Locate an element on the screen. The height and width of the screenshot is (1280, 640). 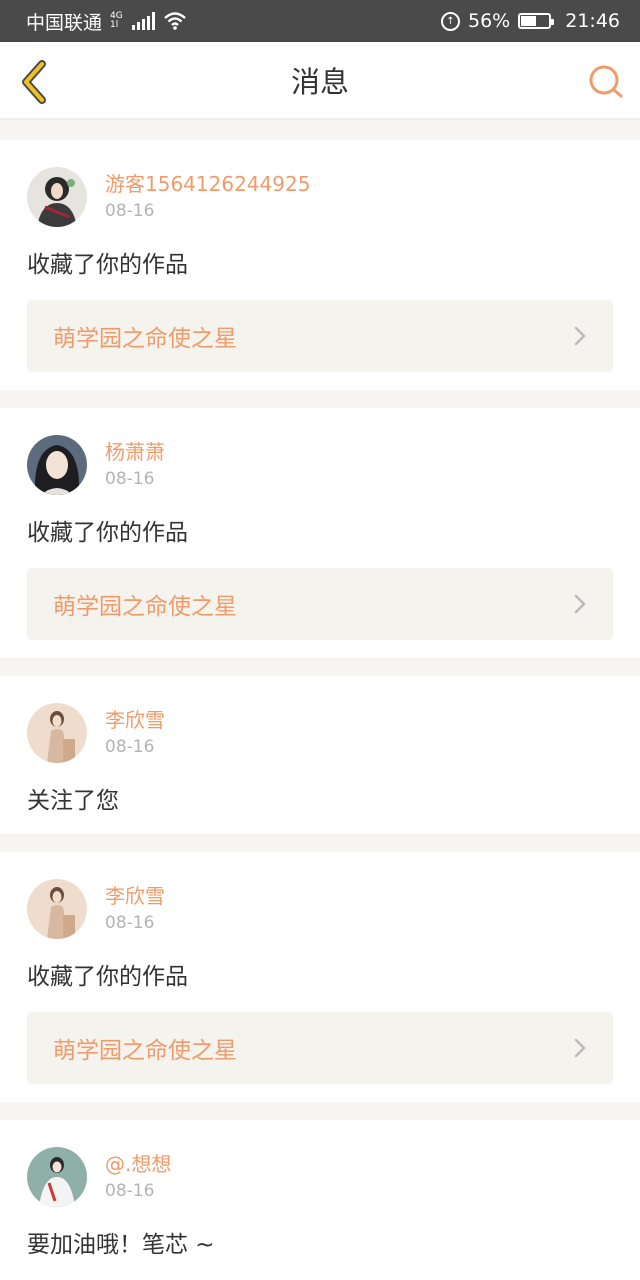
carrier-label: 中国联通 is located at coordinates (64, 22).